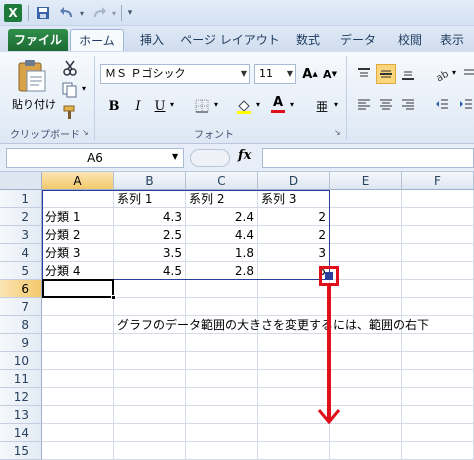  What do you see at coordinates (78, 271) in the screenshot?
I see `category-label-cell: 分類 4` at bounding box center [78, 271].